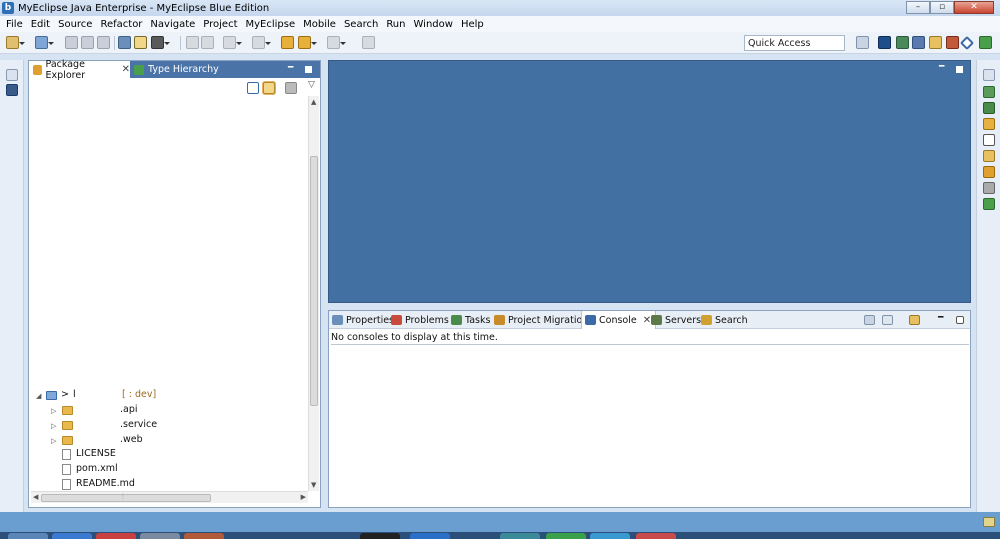  What do you see at coordinates (38, 396) in the screenshot?
I see `expanded-twisty-icon: ◢` at bounding box center [38, 396].